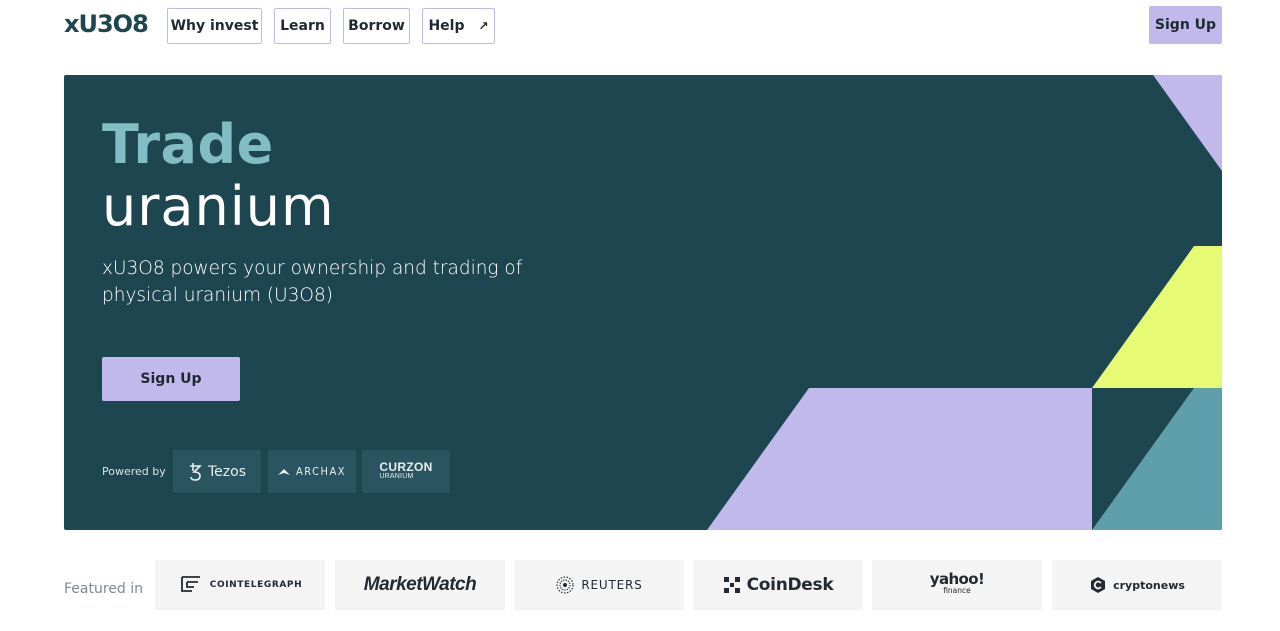 The height and width of the screenshot is (631, 1280). Describe the element at coordinates (171, 379) in the screenshot. I see `hero-signup-button: Sign Up` at that location.